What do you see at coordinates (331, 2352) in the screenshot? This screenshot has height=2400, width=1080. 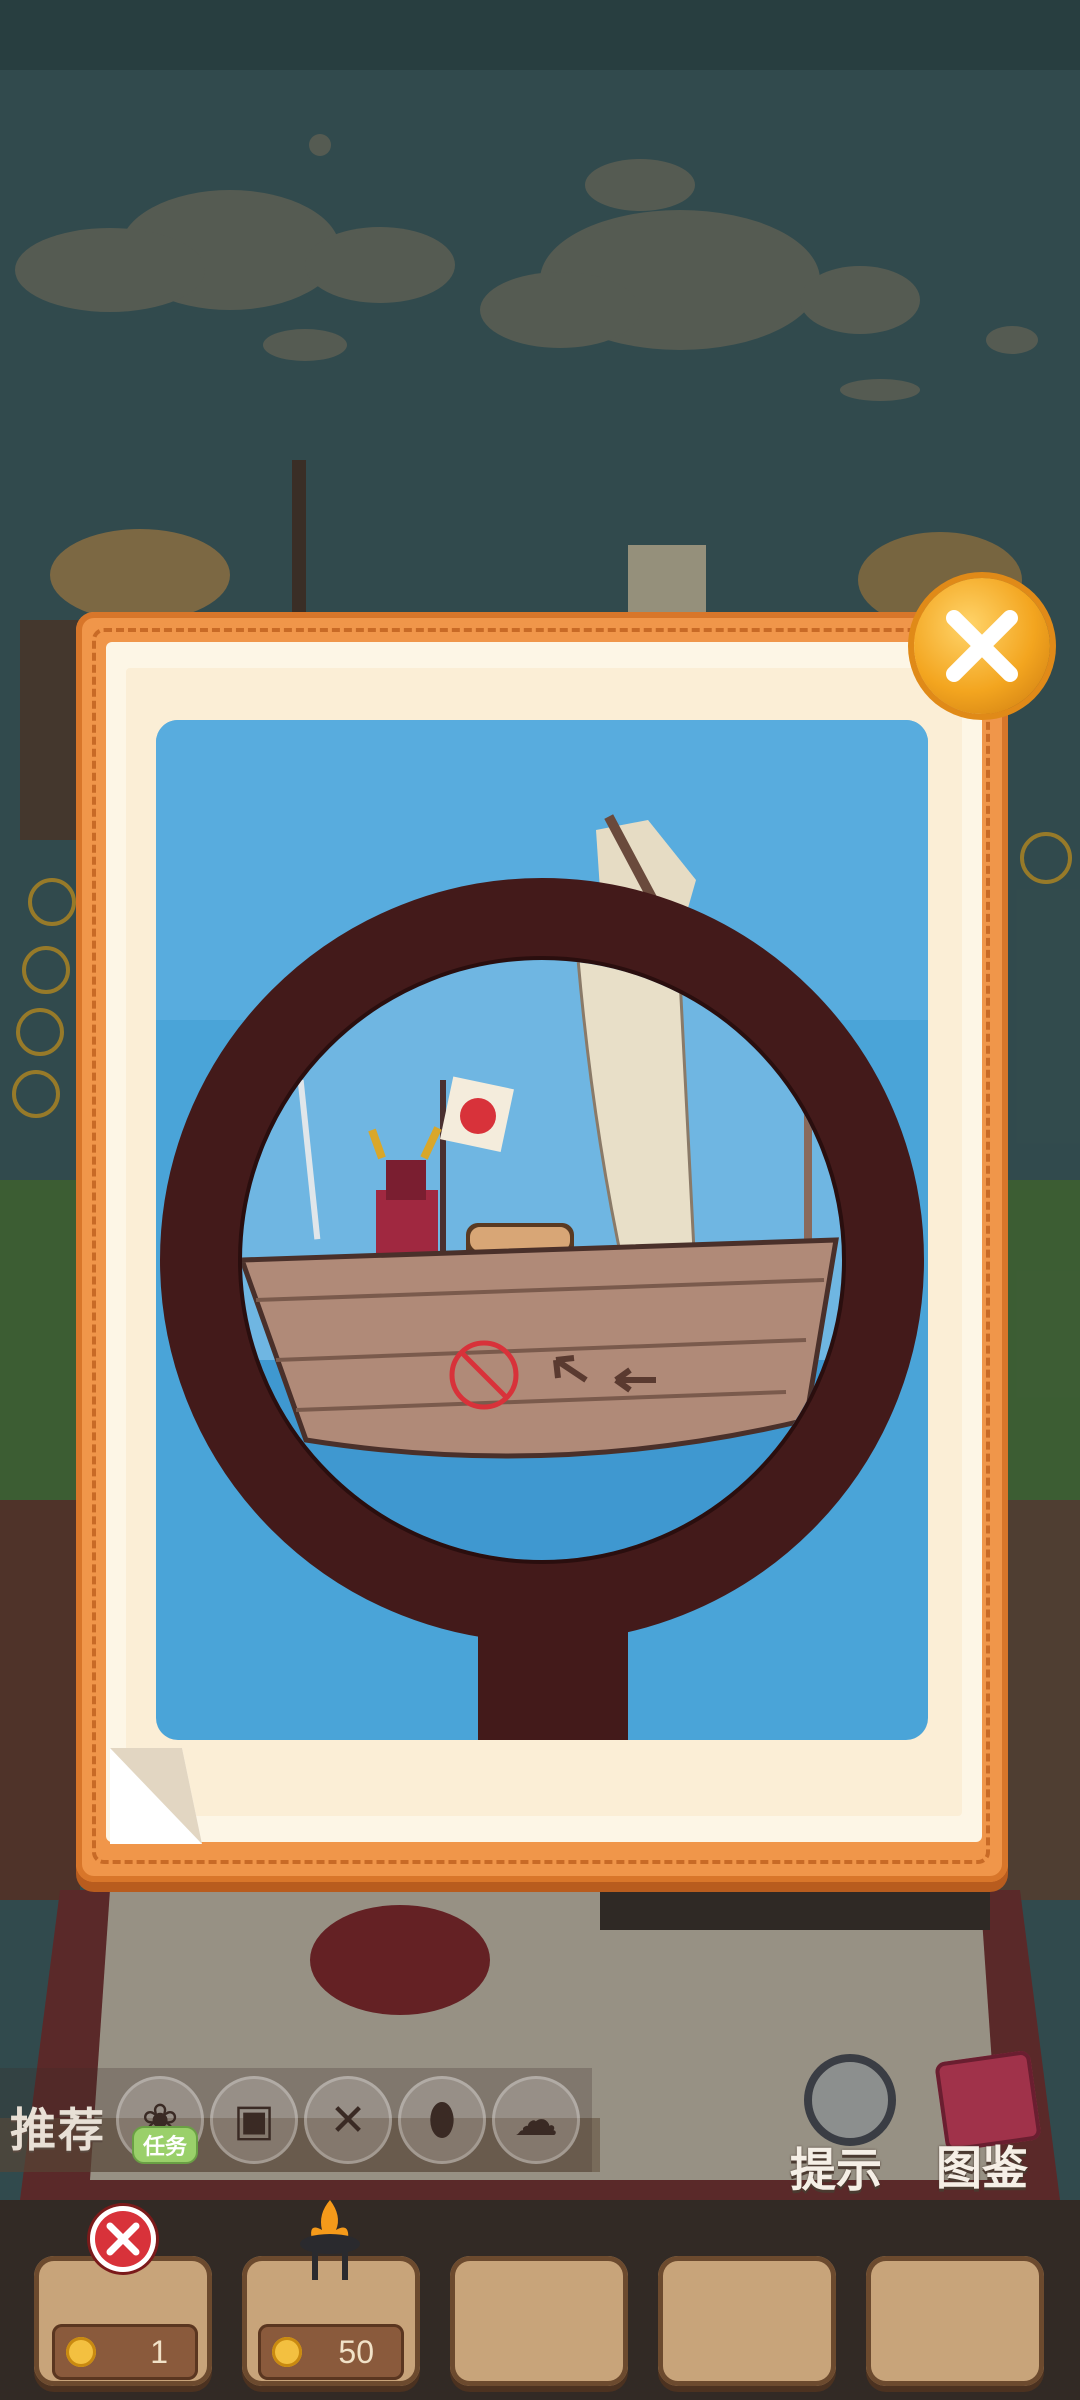 I see `slot-2-coin-box: 50` at bounding box center [331, 2352].